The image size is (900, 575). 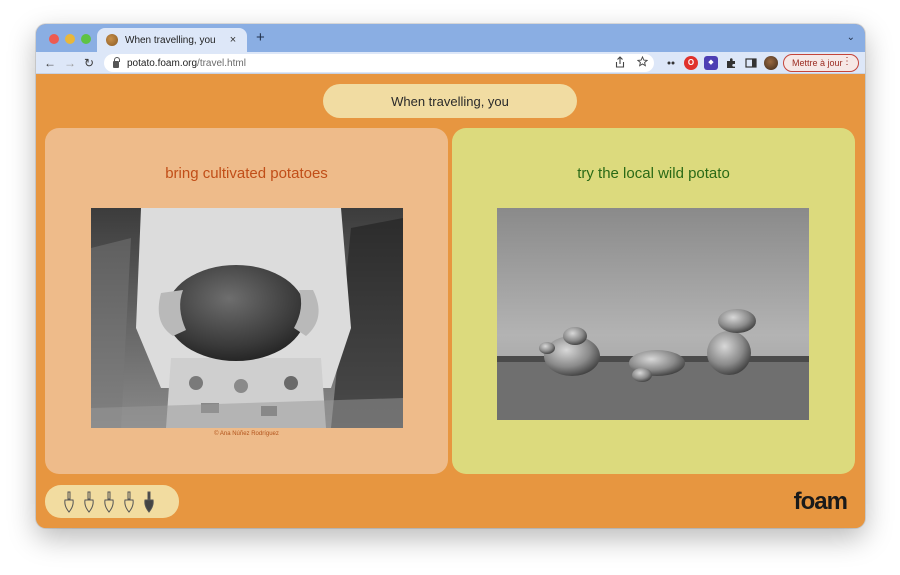 I want to click on extension-badge-icon: ◆, so click(x=711, y=63).